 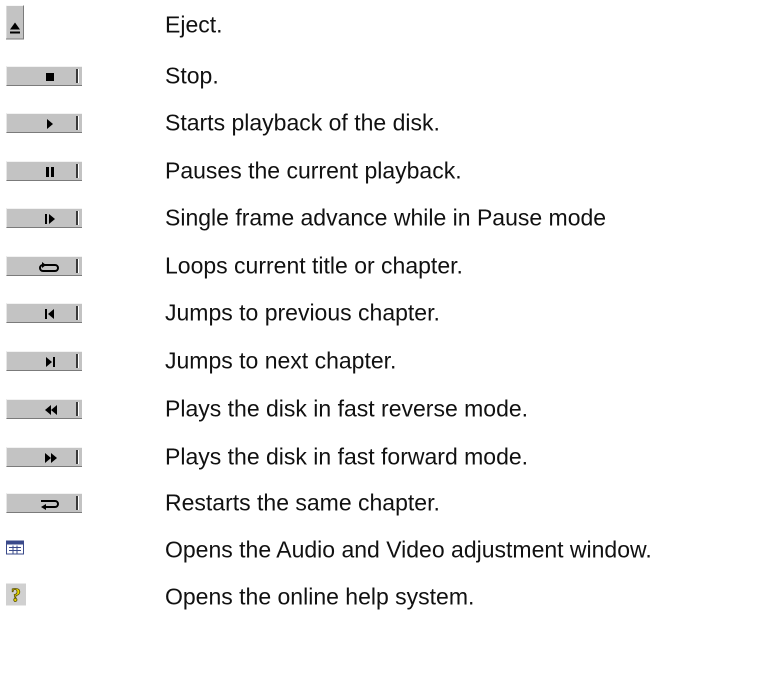 What do you see at coordinates (391, 25) in the screenshot?
I see `legend-row-eject: Eject.` at bounding box center [391, 25].